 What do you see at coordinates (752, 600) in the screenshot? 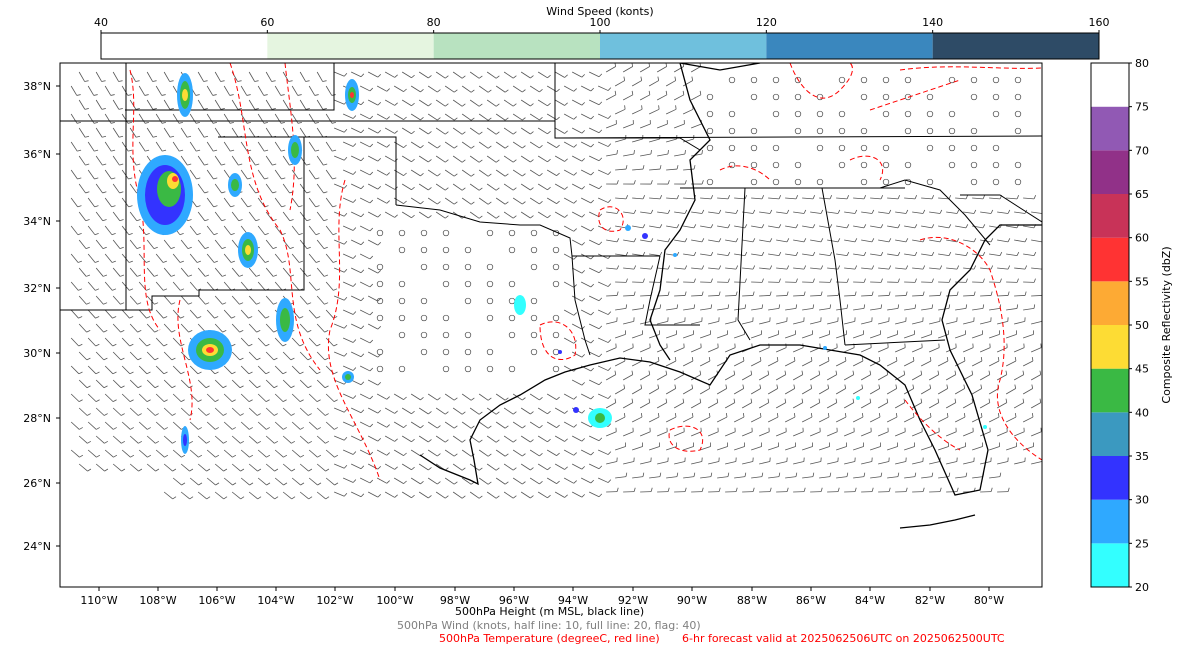
I see `lon-label: 88°W` at bounding box center [752, 600].